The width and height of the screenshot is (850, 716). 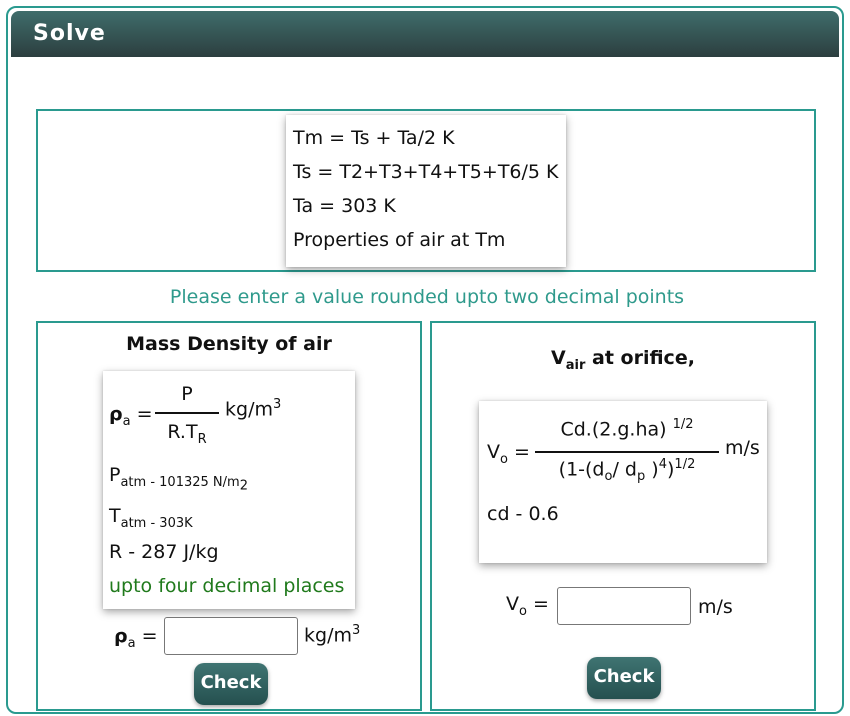 I want to click on rho-input, so click(x=231, y=636).